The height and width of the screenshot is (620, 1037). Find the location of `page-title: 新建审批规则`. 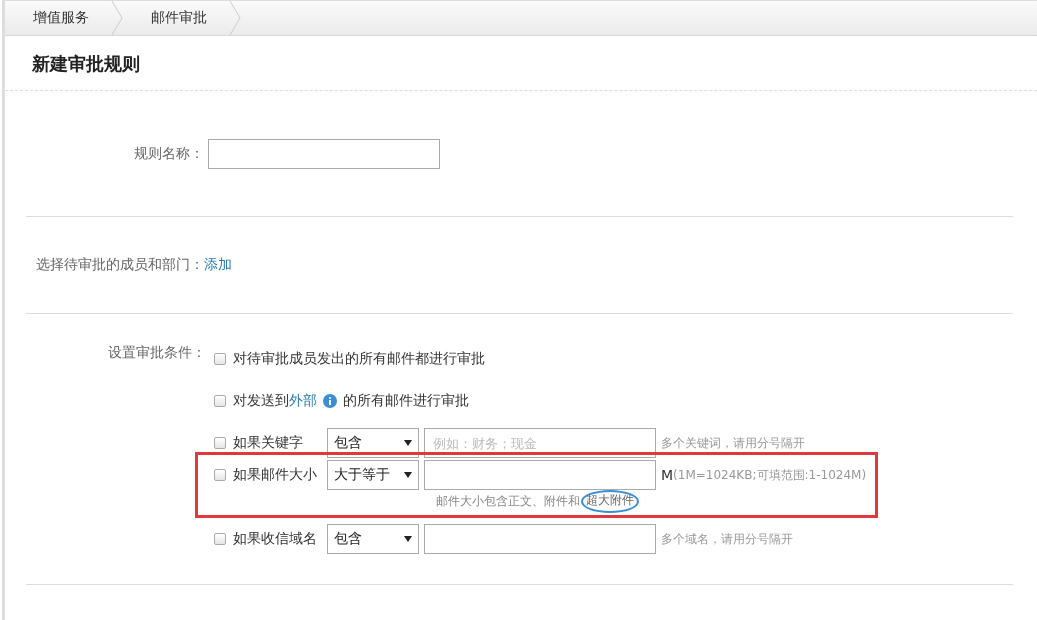

page-title: 新建审批规则 is located at coordinates (521, 63).